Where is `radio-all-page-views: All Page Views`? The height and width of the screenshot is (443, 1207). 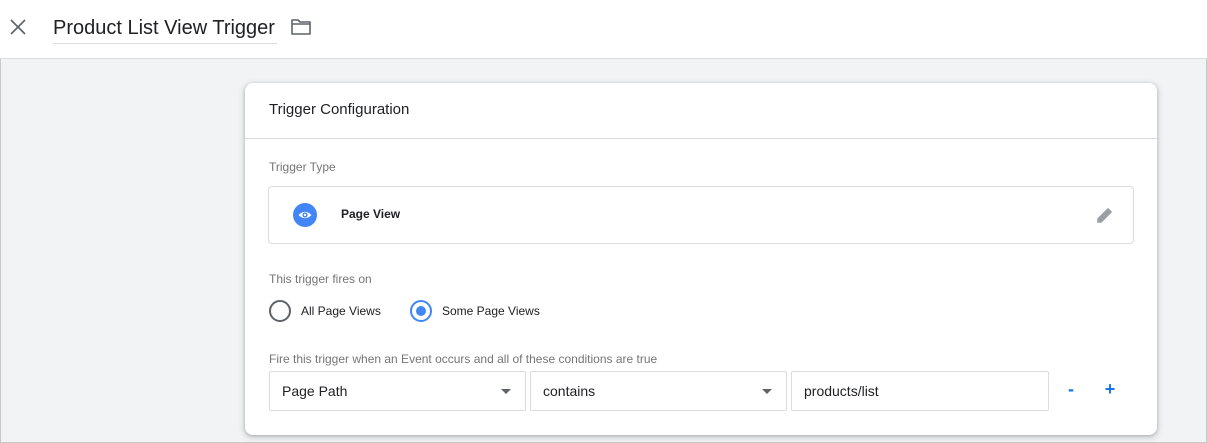 radio-all-page-views: All Page Views is located at coordinates (325, 311).